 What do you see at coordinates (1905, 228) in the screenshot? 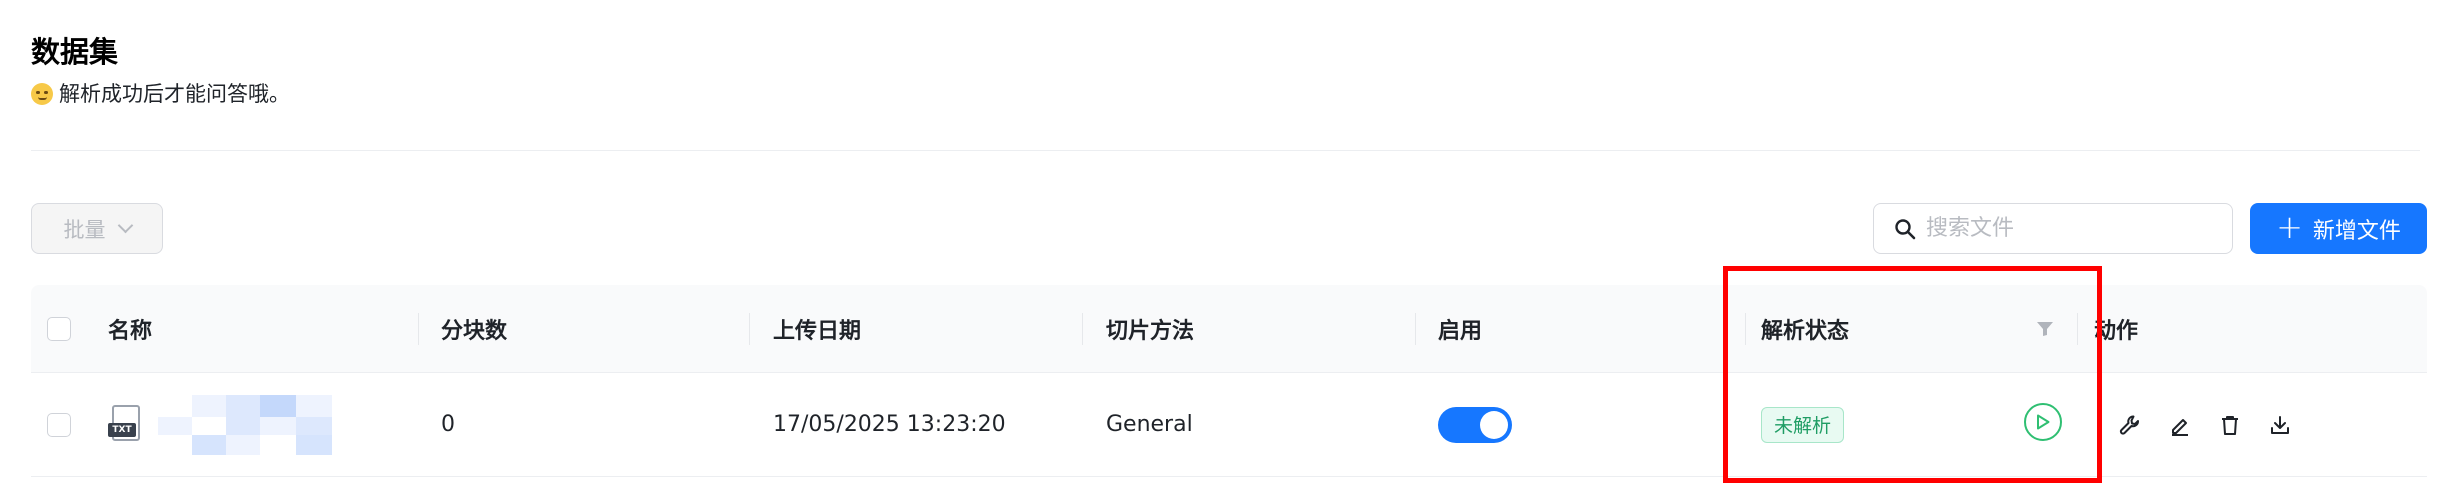
I see `search-icon` at bounding box center [1905, 228].